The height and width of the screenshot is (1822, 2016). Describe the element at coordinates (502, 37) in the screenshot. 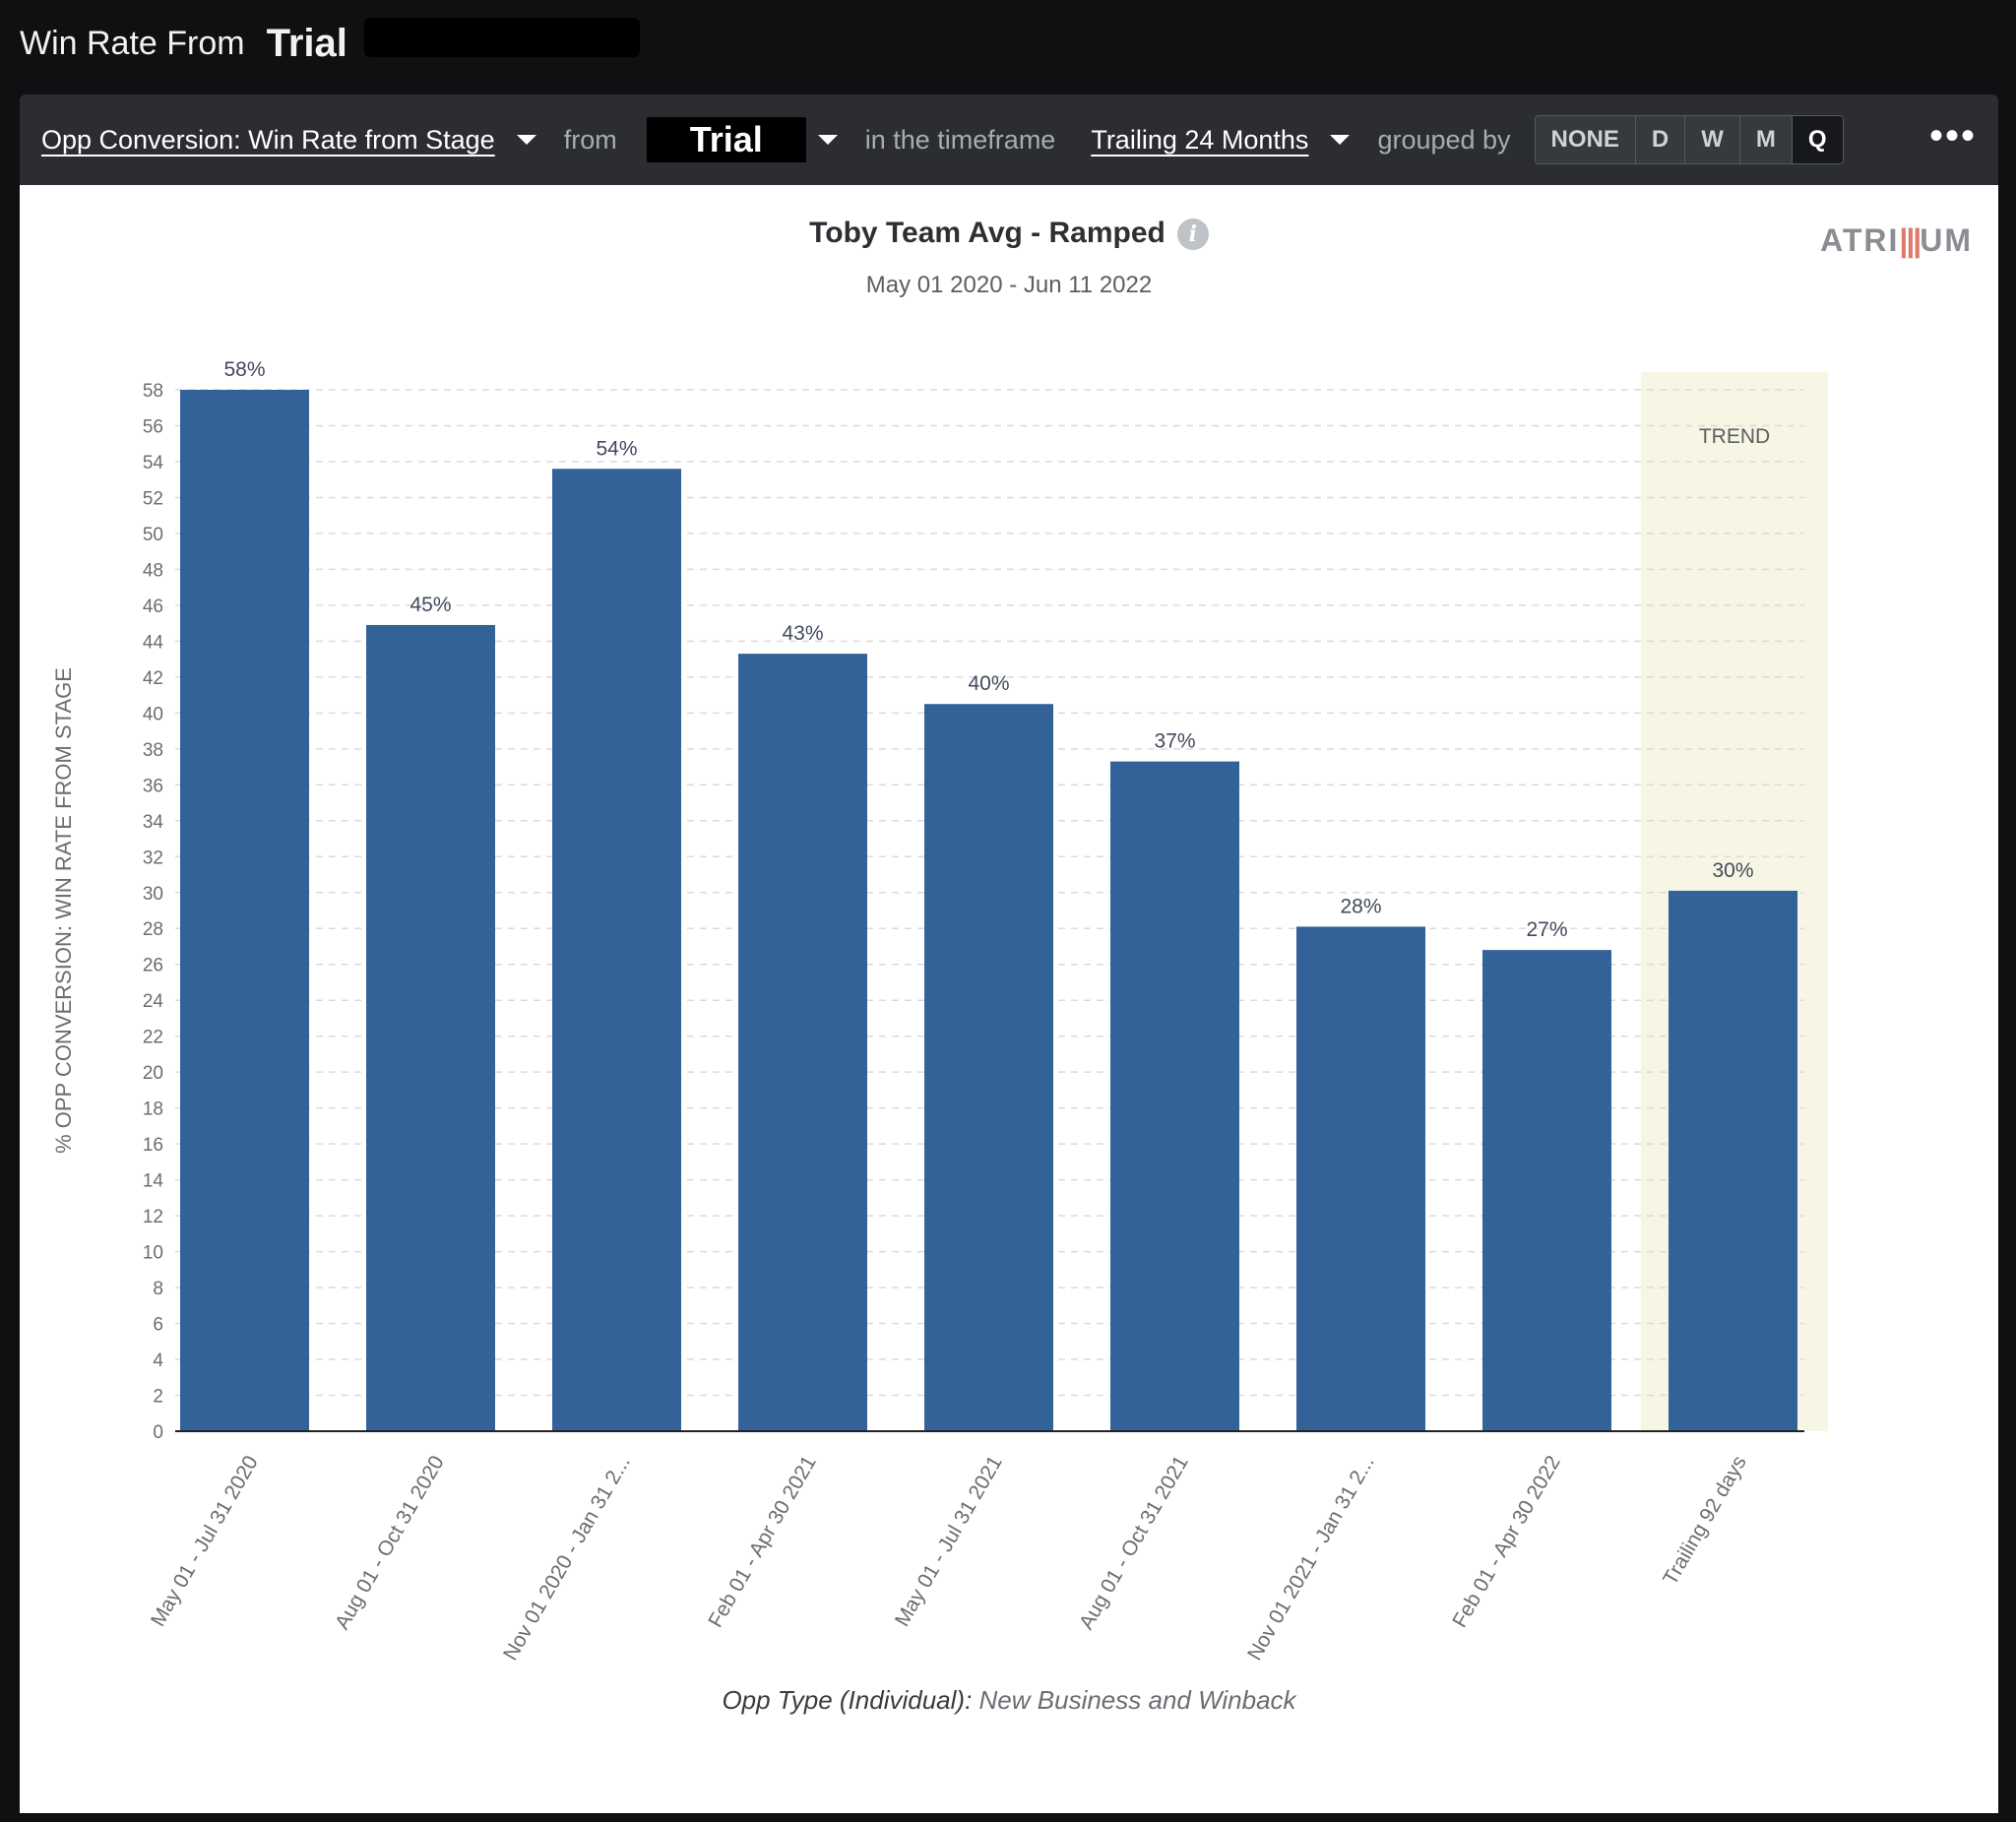

I see `redaction-block` at that location.